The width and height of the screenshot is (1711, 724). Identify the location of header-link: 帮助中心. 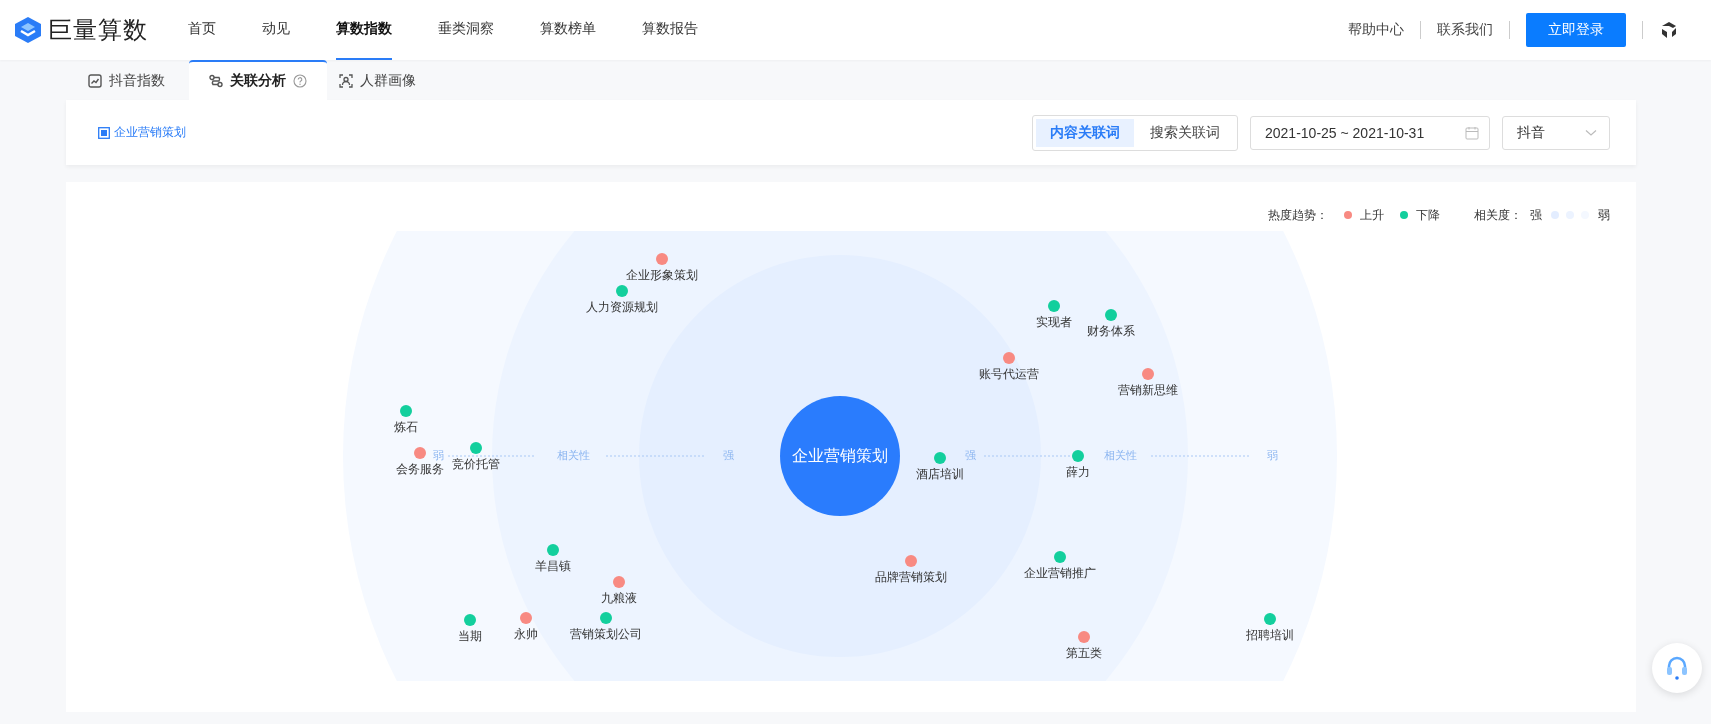
(1376, 30).